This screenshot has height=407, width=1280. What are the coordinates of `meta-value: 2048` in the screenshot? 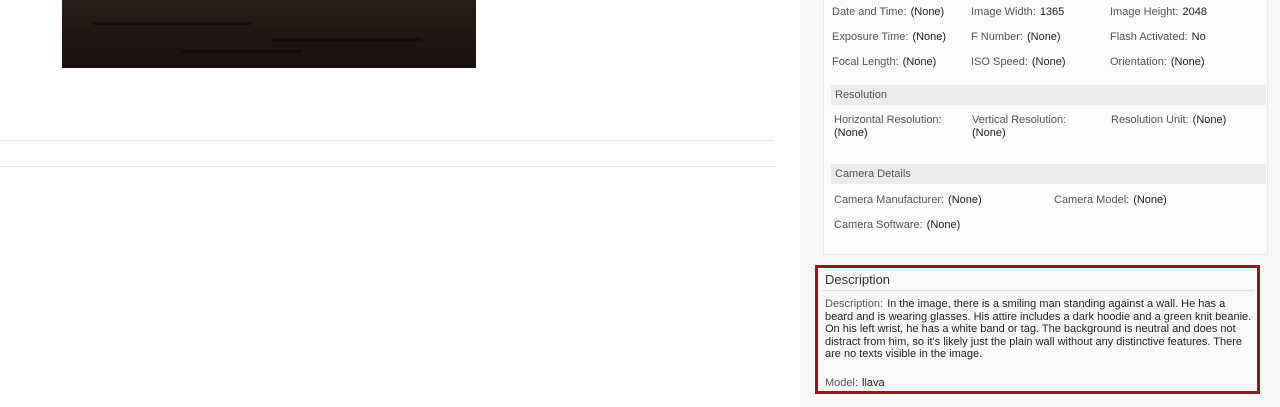 It's located at (1194, 12).